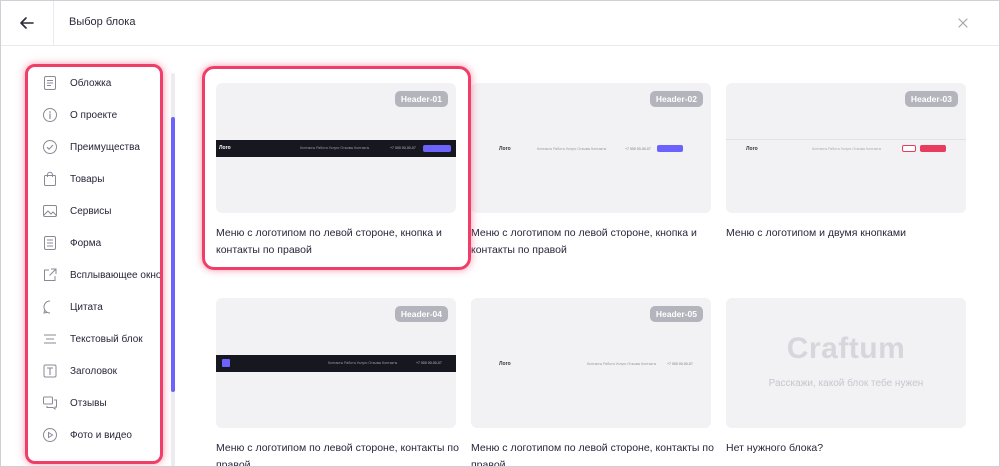 Image resolution: width=1000 pixels, height=467 pixels. Describe the element at coordinates (50, 179) in the screenshot. I see `shopping-bag-icon` at that location.